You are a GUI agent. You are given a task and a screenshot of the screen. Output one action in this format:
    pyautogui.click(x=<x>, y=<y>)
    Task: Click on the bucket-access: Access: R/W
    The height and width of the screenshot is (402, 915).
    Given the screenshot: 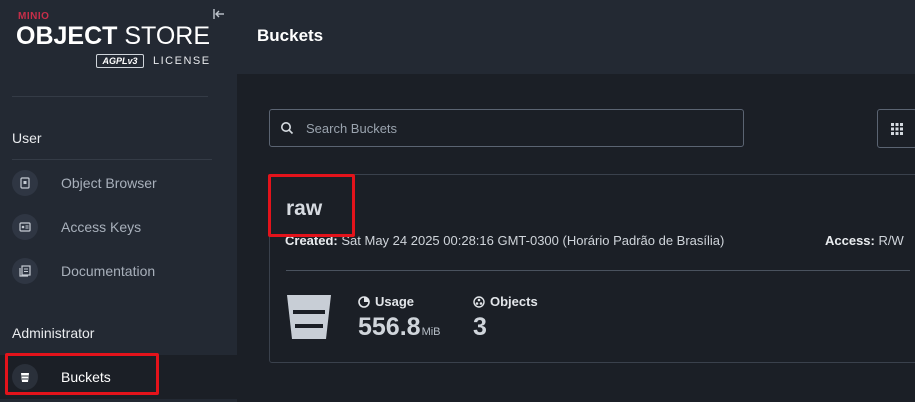 What is the action you would take?
    pyautogui.click(x=864, y=240)
    